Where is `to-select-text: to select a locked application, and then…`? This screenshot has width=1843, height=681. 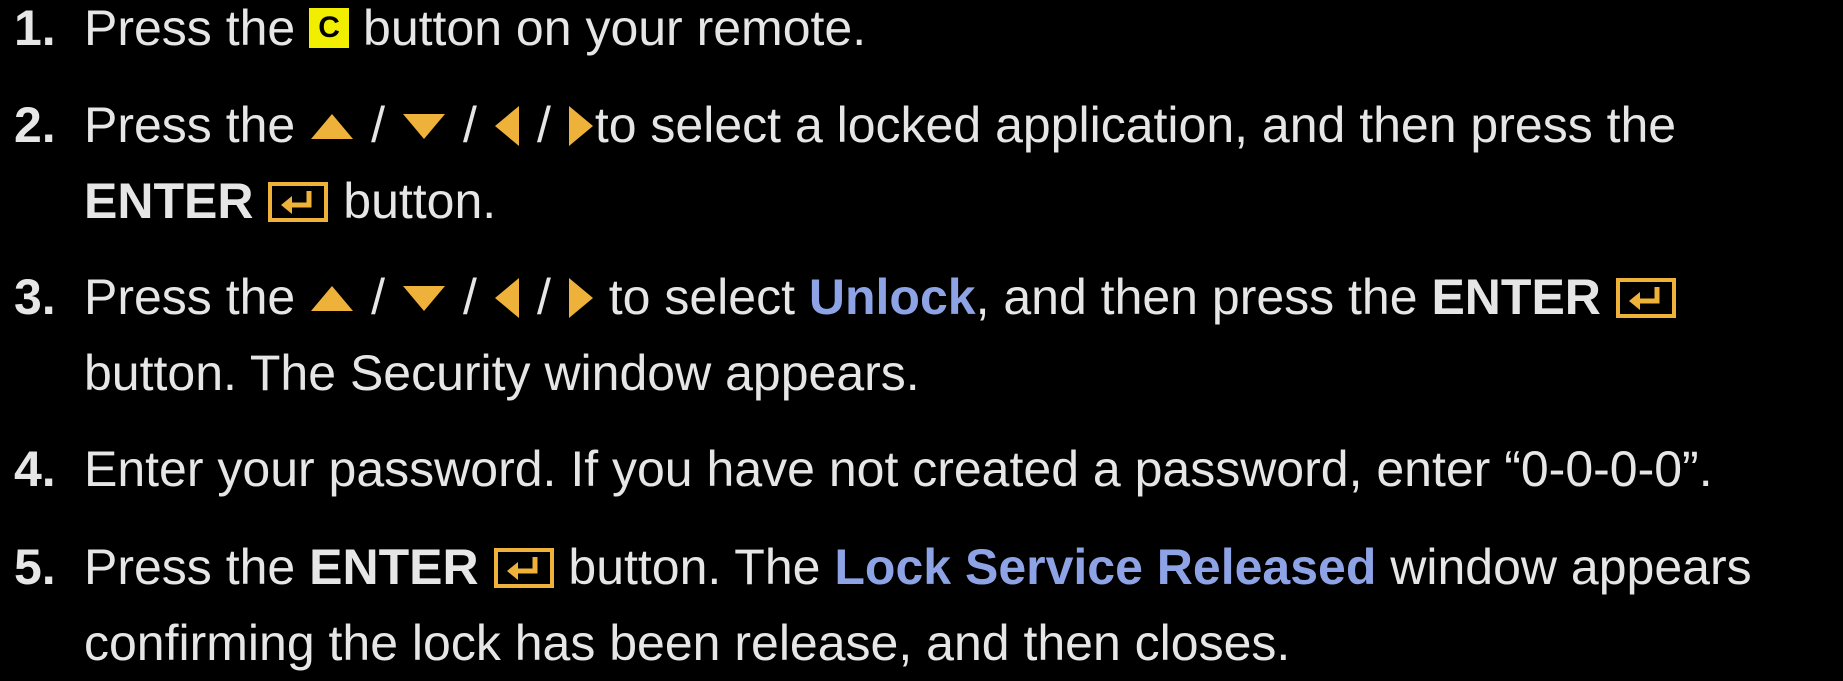 to-select-text: to select a locked application, and then… is located at coordinates (1135, 125).